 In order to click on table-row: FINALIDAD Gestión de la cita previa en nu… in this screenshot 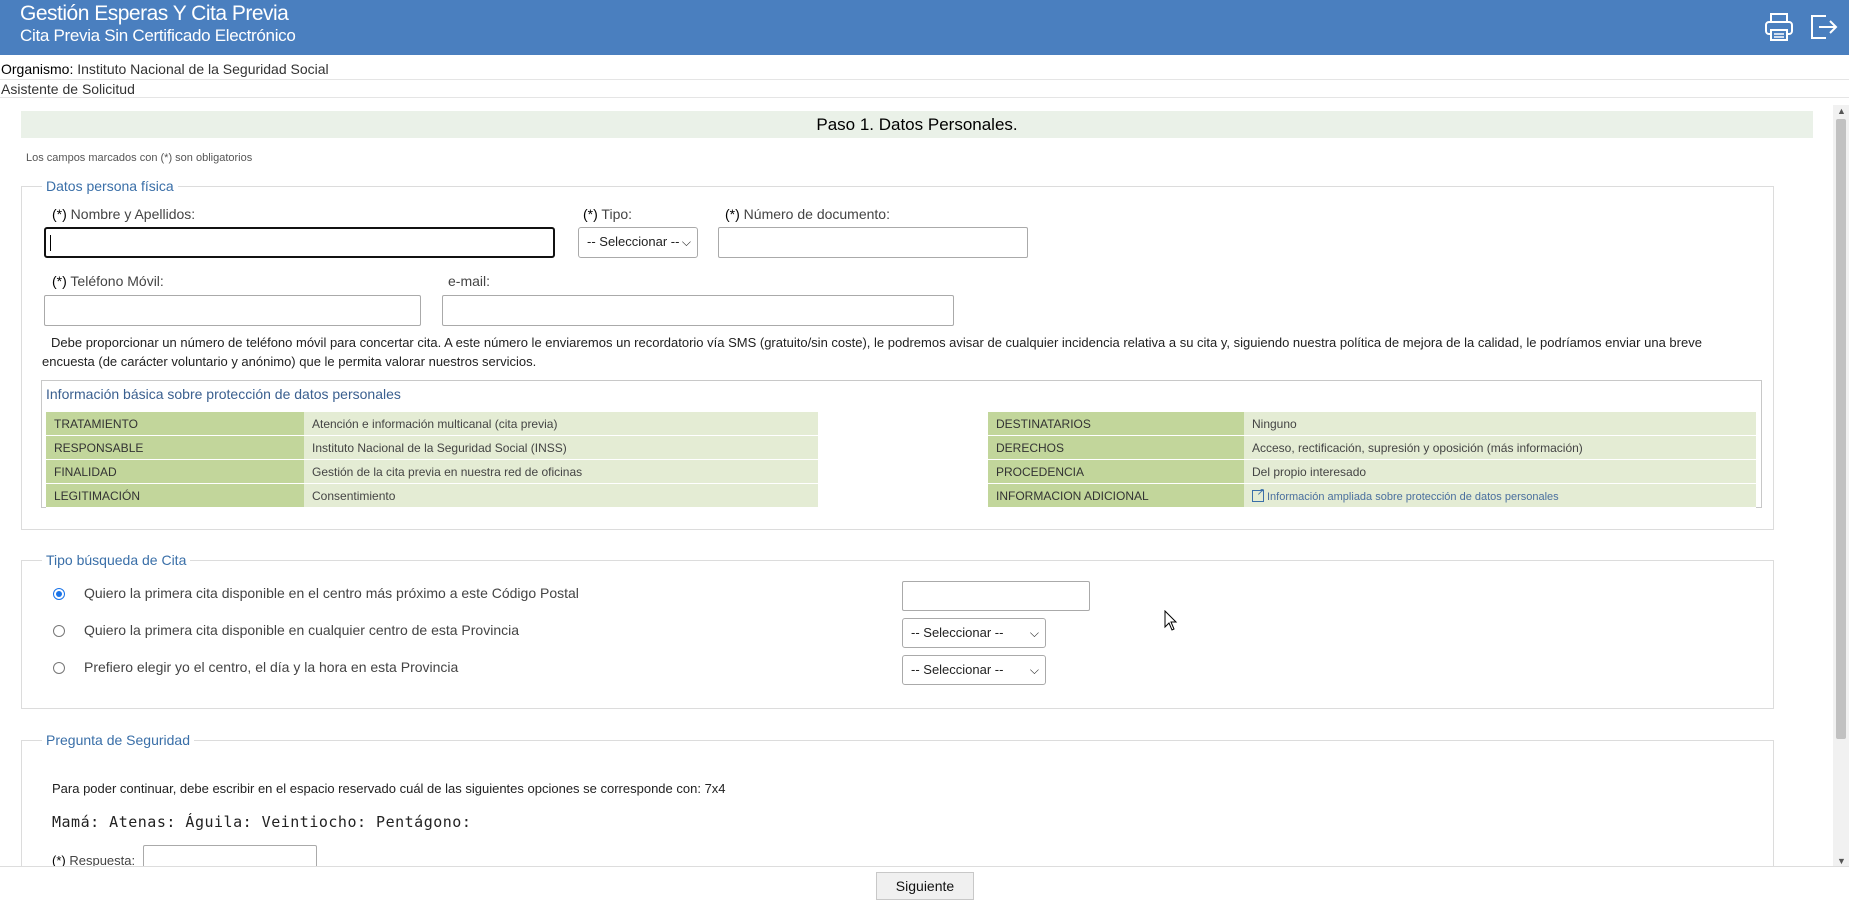, I will do `click(901, 471)`.